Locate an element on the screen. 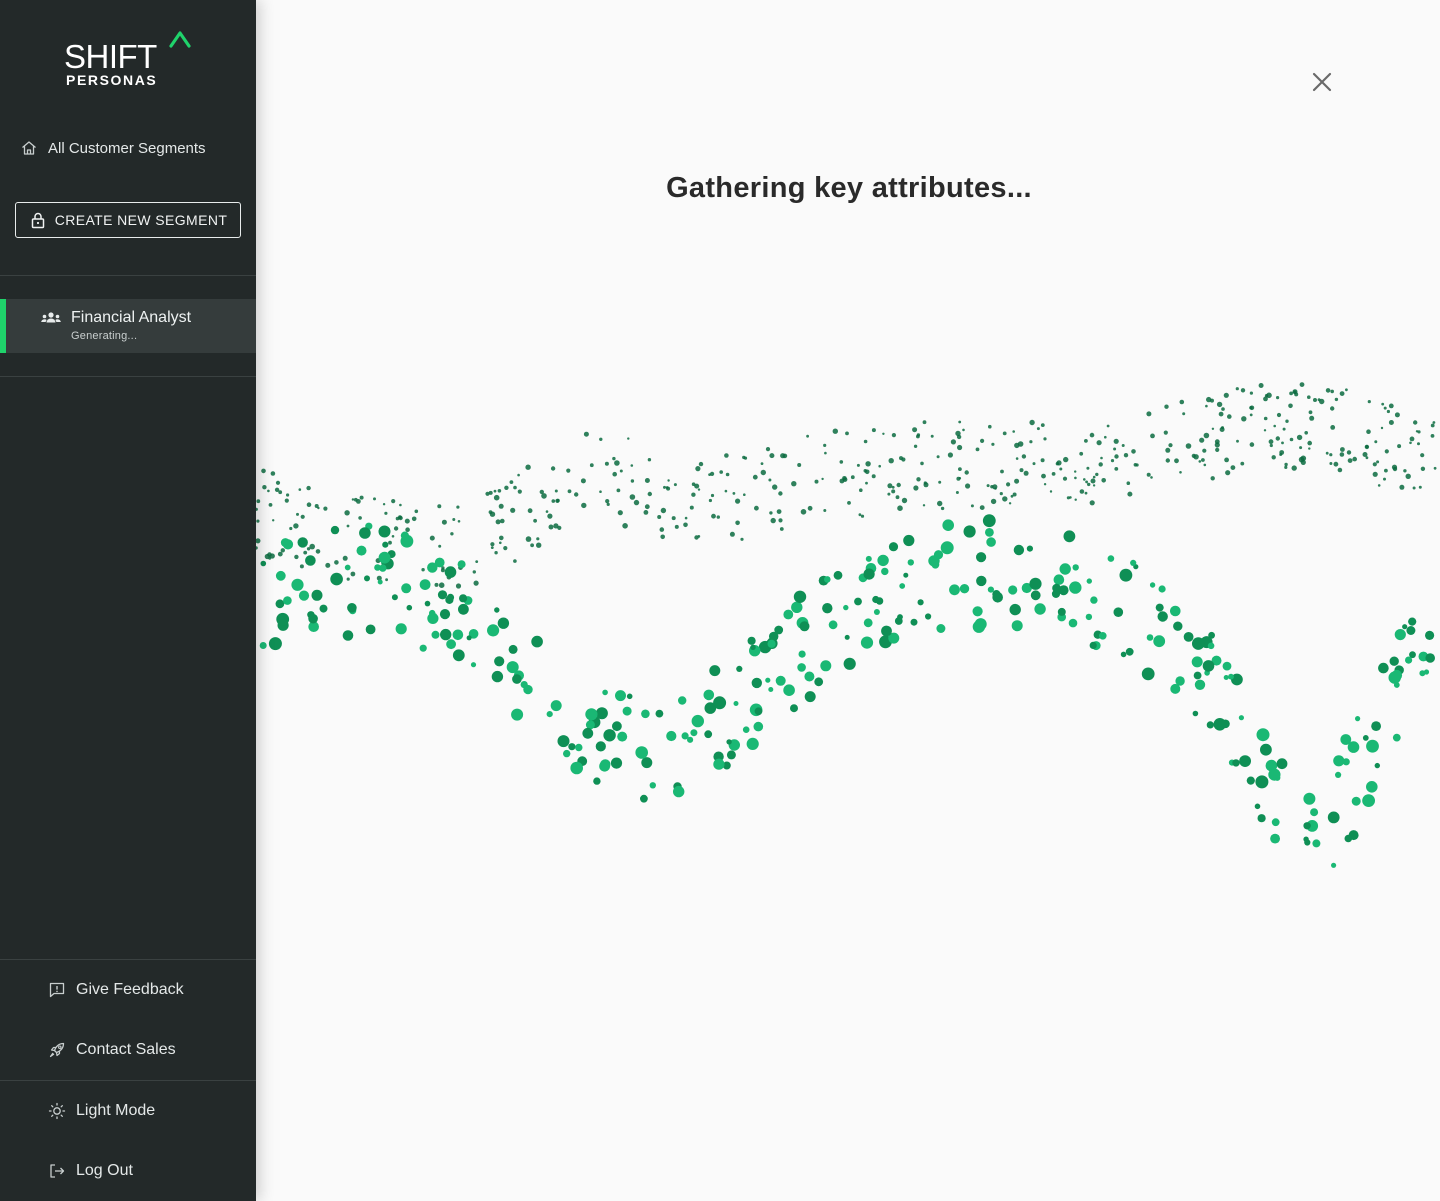 Image resolution: width=1440 pixels, height=1201 pixels. close-button is located at coordinates (1322, 82).